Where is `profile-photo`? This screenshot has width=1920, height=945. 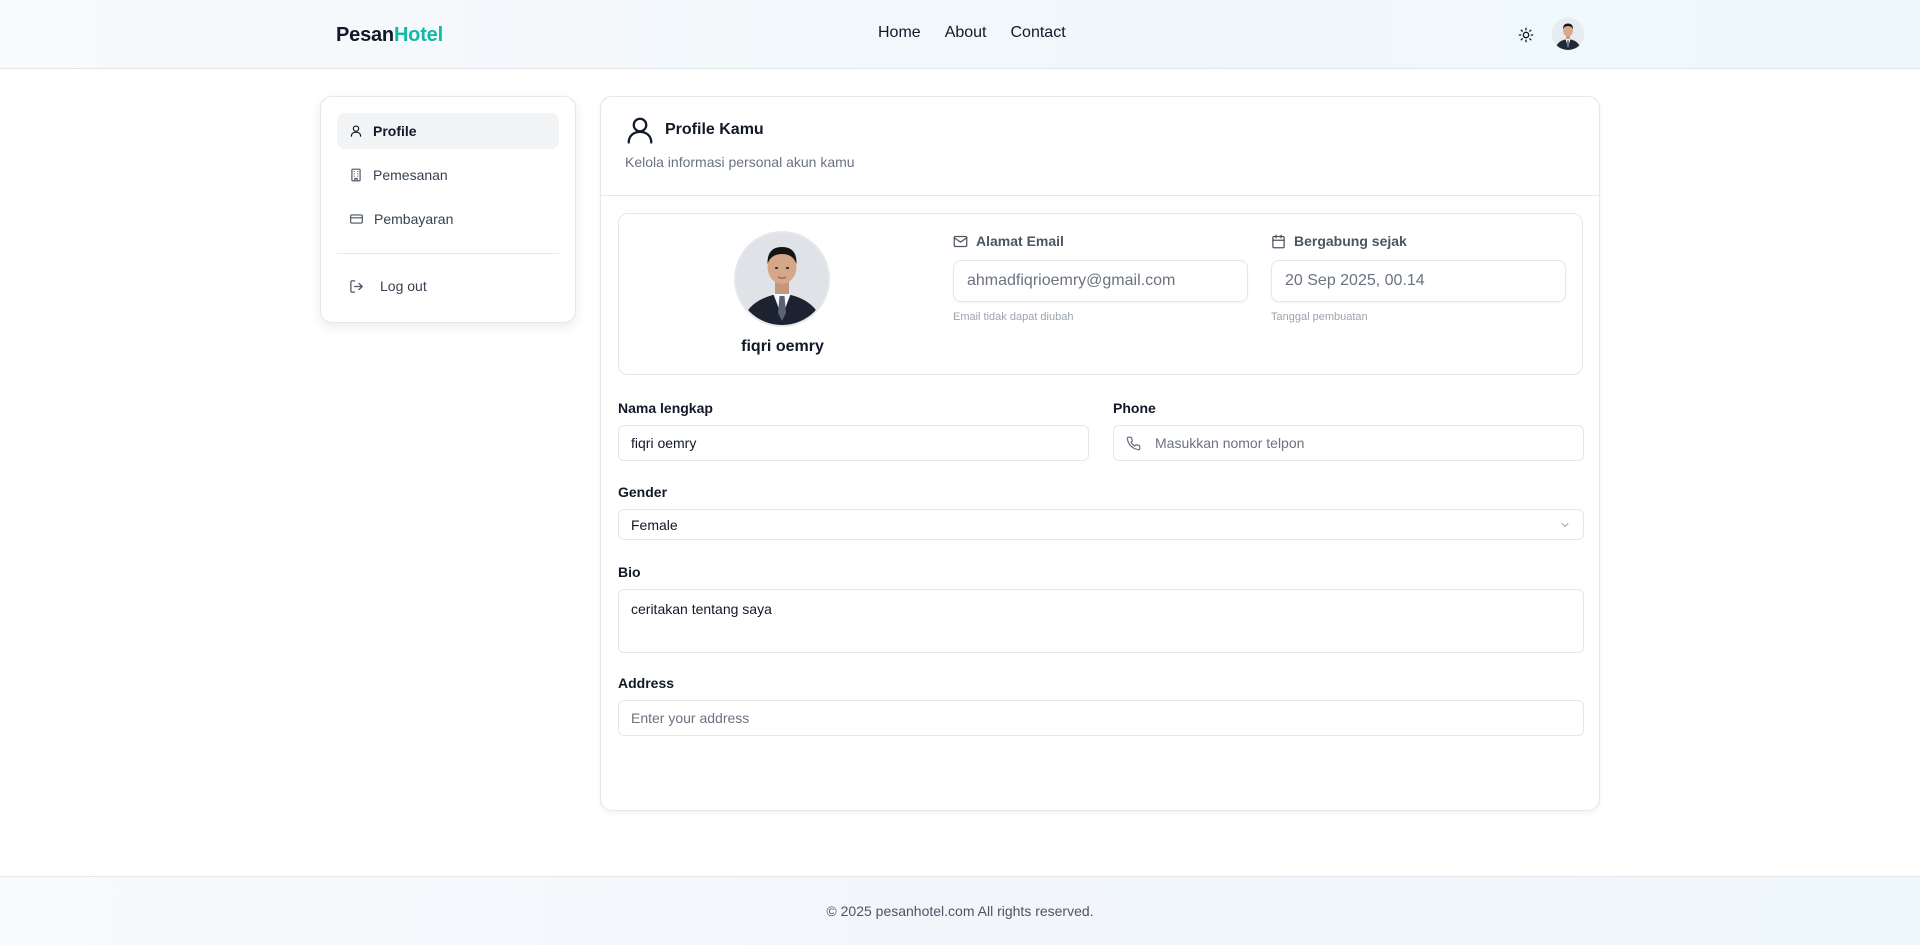 profile-photo is located at coordinates (782, 279).